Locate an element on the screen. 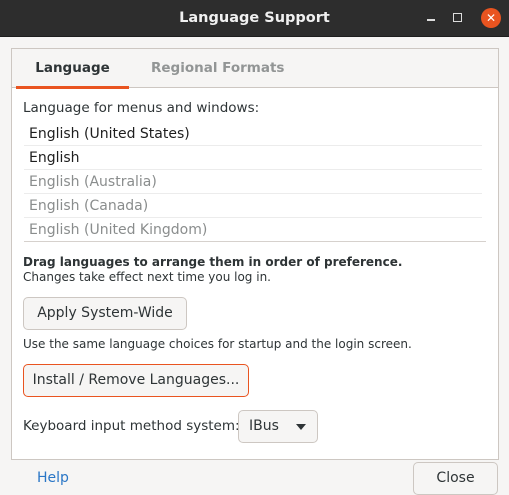 This screenshot has height=495, width=509. close-icon: ✕ is located at coordinates (491, 18).